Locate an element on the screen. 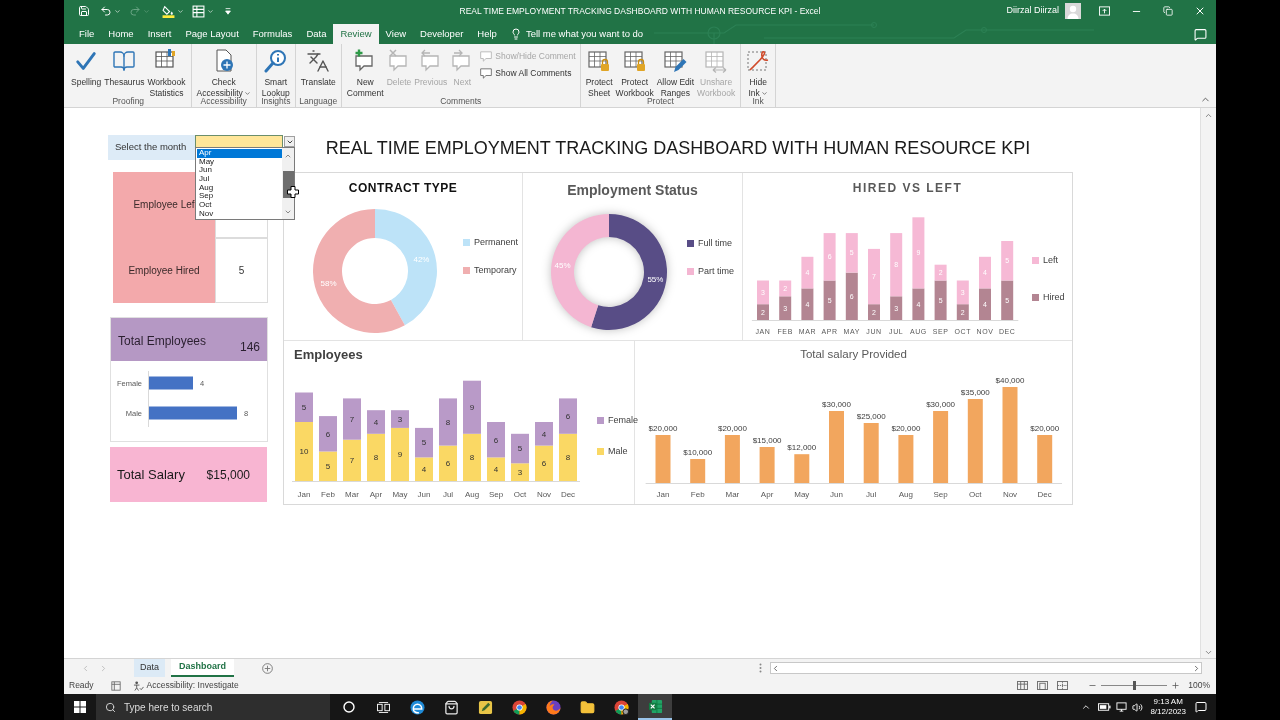 This screenshot has width=1280, height=720. data-label: $25,000 is located at coordinates (871, 416).